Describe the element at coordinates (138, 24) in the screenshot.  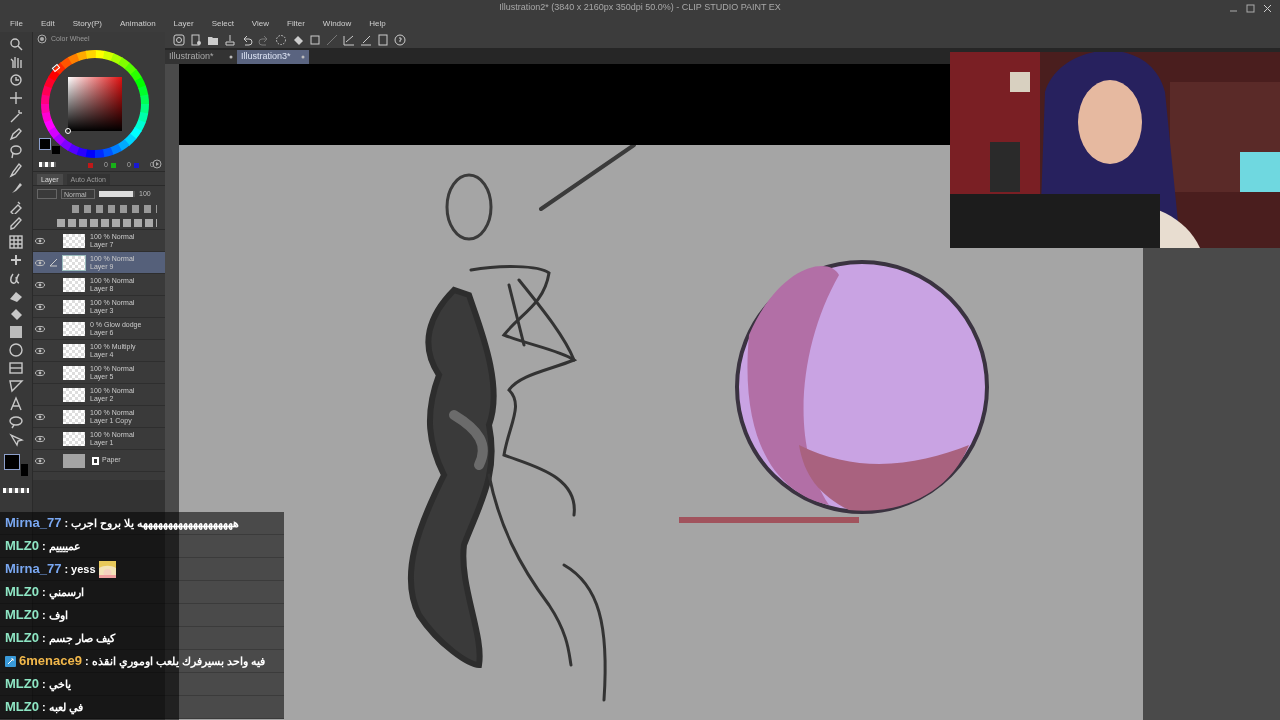
I see `menu-item: Animation` at that location.